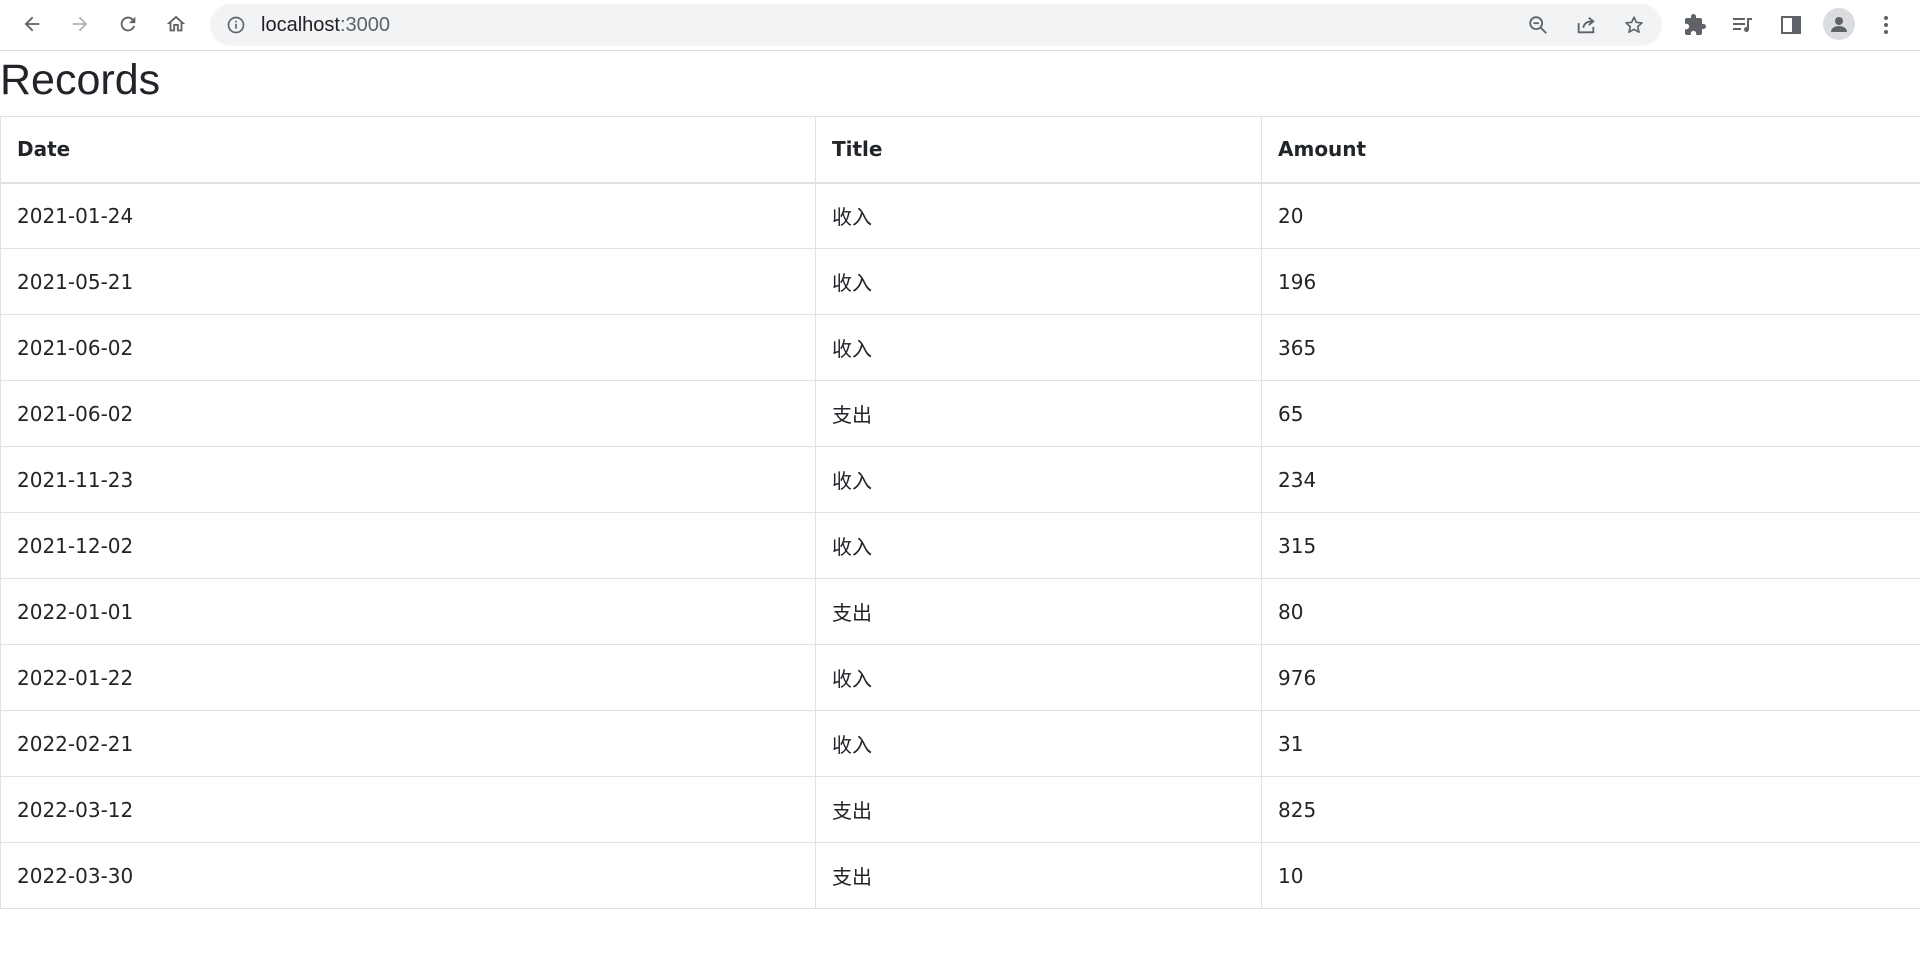 The width and height of the screenshot is (1920, 962). I want to click on arrow-left-icon, so click(32, 24).